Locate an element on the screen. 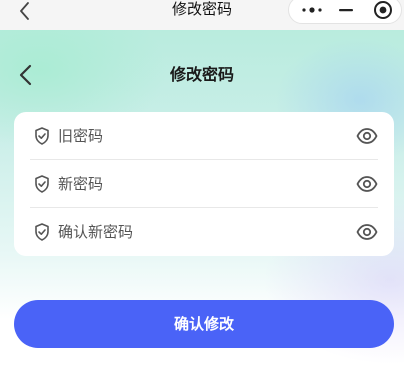 The height and width of the screenshot is (366, 404). old-password-placeholder: 旧密码 is located at coordinates (81, 136).